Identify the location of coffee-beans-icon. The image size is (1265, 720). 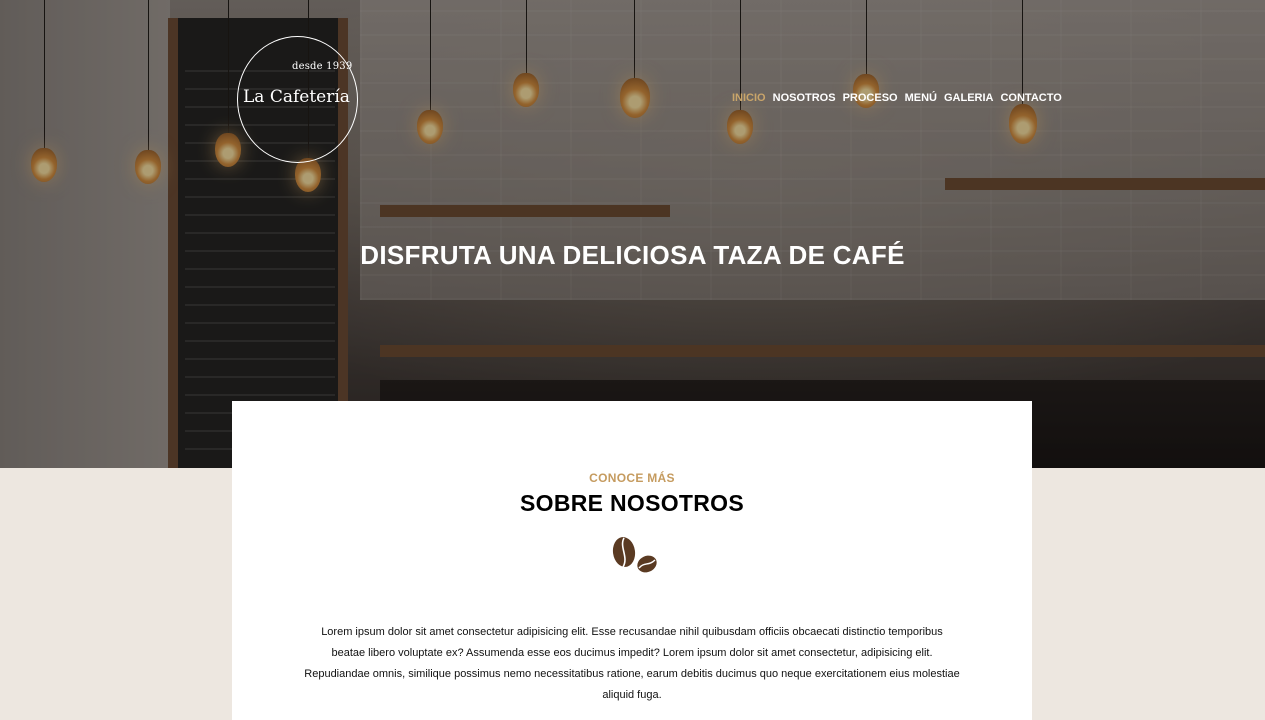
(634, 555).